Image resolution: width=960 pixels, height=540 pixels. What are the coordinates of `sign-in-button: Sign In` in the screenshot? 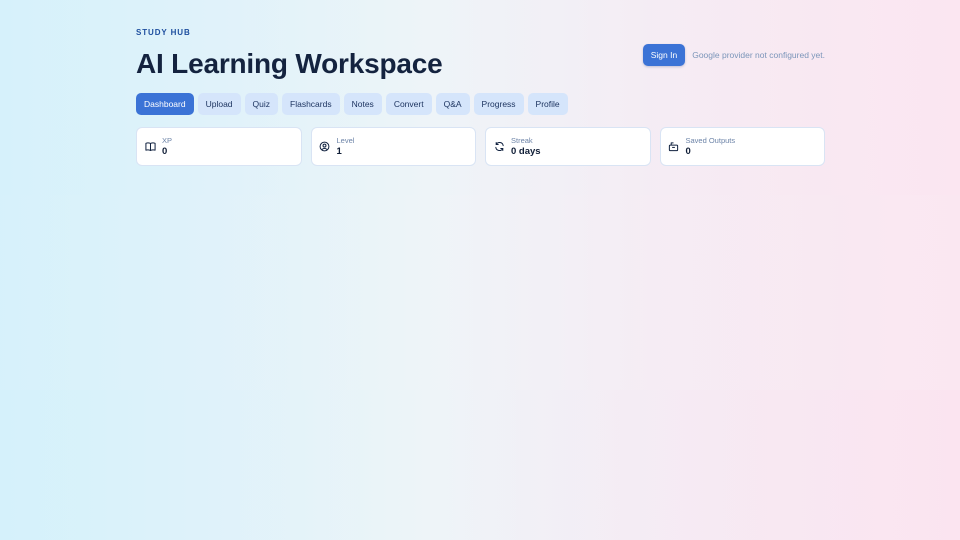 It's located at (664, 55).